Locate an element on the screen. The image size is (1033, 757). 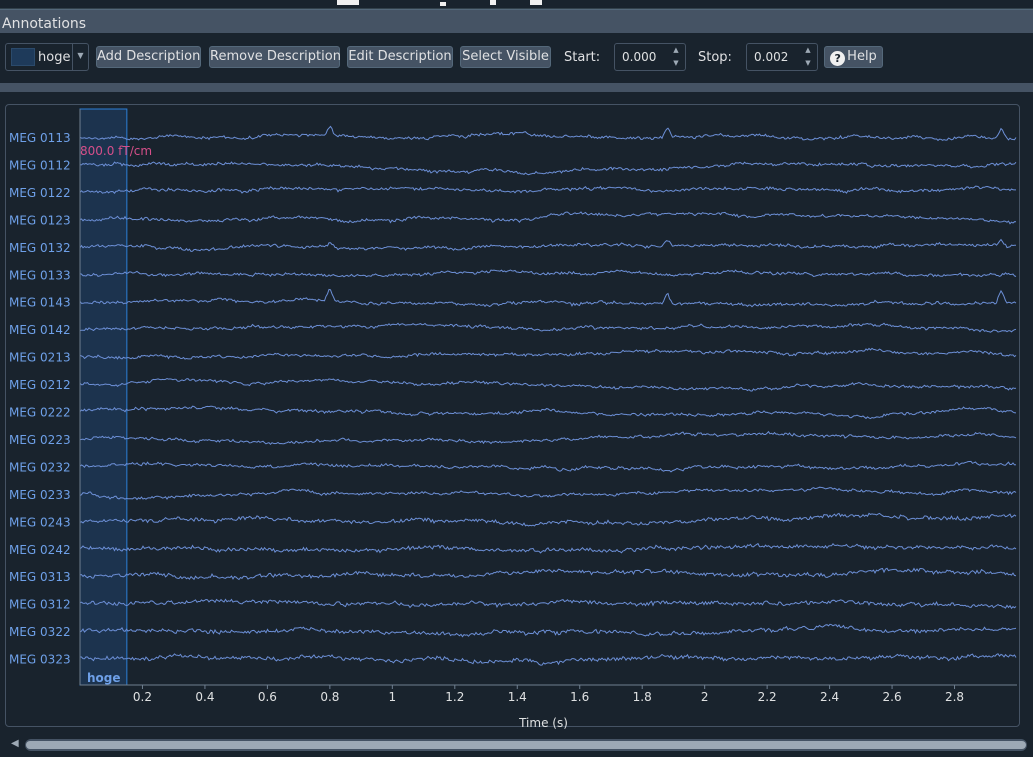
channel-label: MEG 0222 is located at coordinates (40, 413).